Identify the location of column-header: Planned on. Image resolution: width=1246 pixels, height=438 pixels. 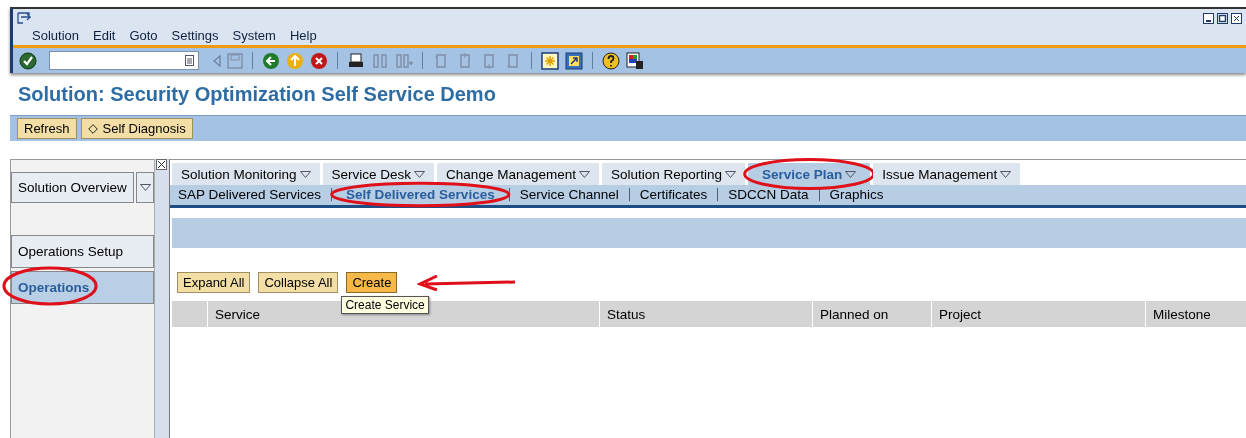
(871, 314).